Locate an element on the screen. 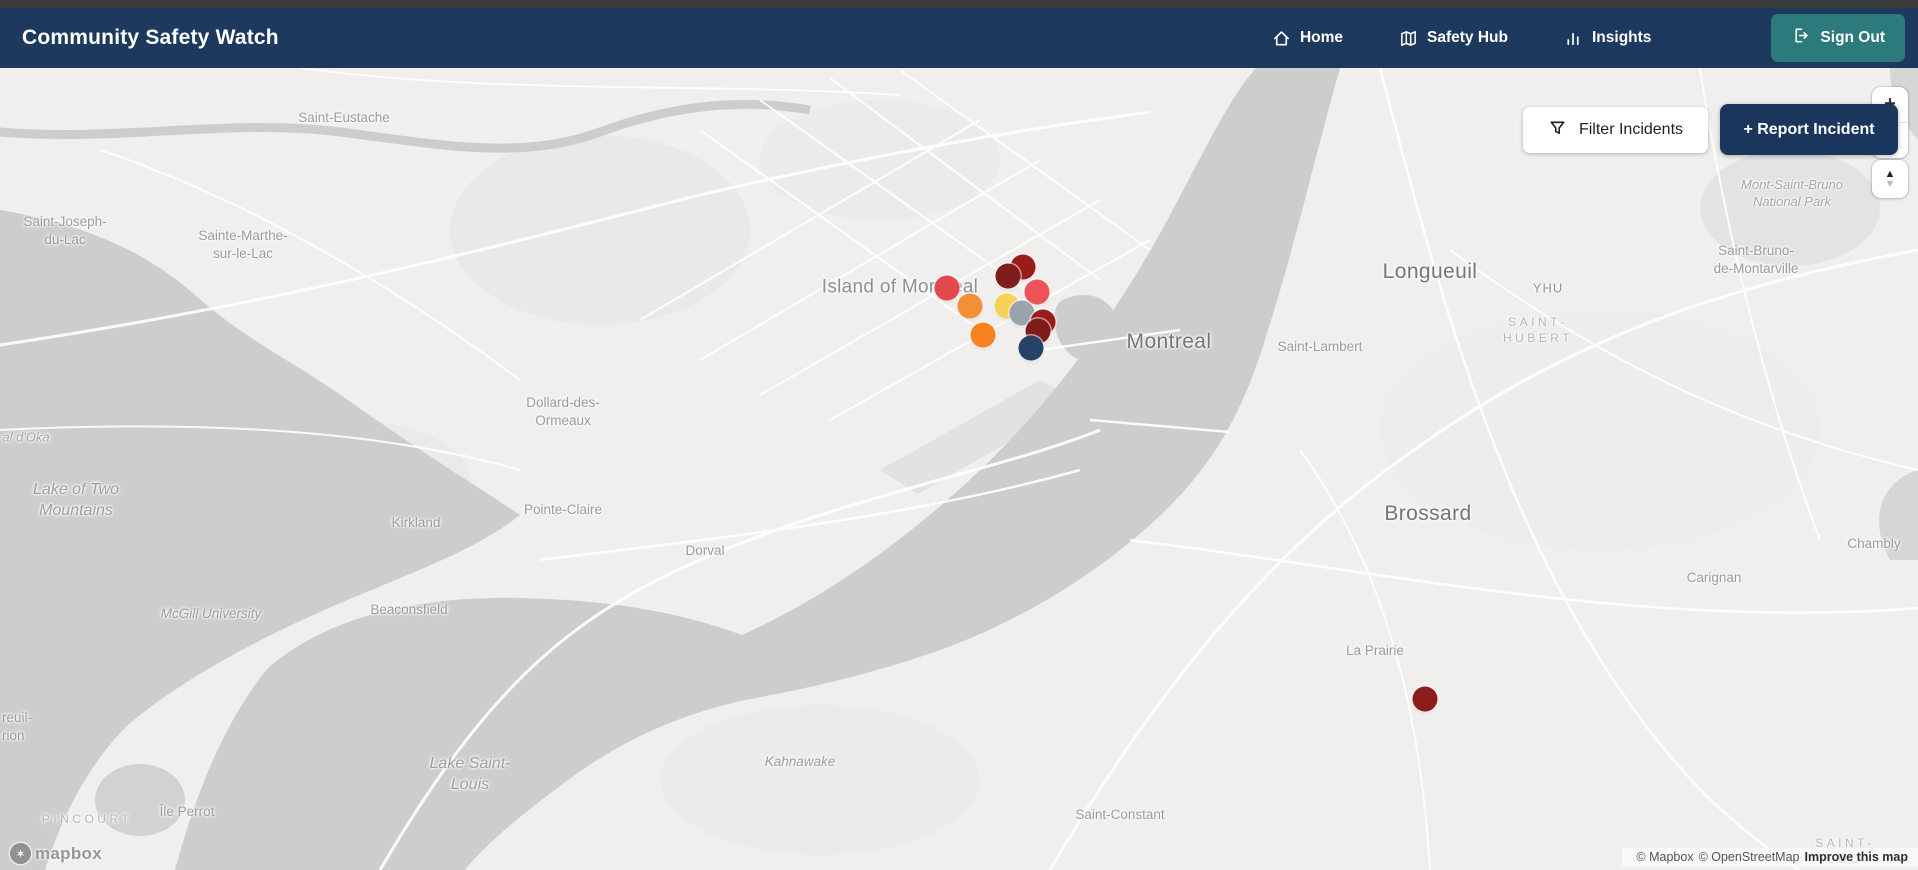 This screenshot has width=1918, height=870. sign-out-button: Sign Out is located at coordinates (1838, 38).